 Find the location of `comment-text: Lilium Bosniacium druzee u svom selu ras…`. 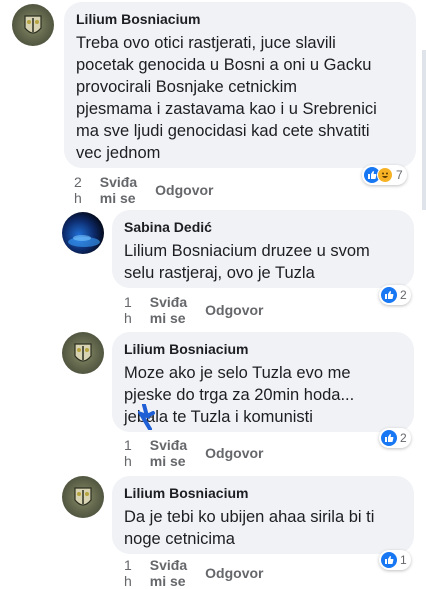

comment-text: Lilium Bosniacium druzee u svom selu ras… is located at coordinates (247, 262).